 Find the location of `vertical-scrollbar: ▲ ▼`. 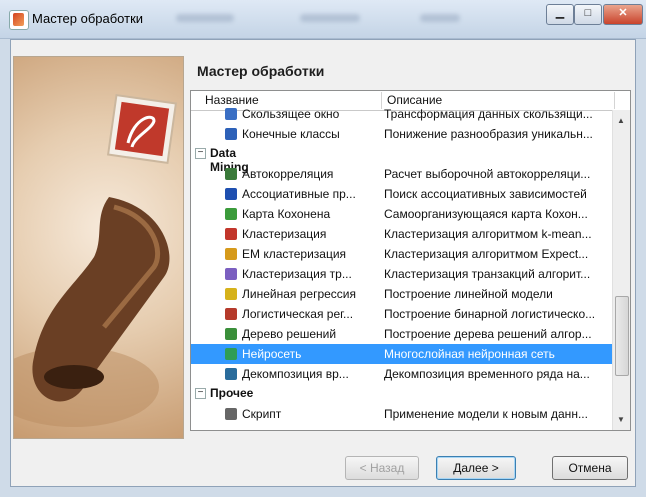

vertical-scrollbar: ▲ ▼ is located at coordinates (621, 270).